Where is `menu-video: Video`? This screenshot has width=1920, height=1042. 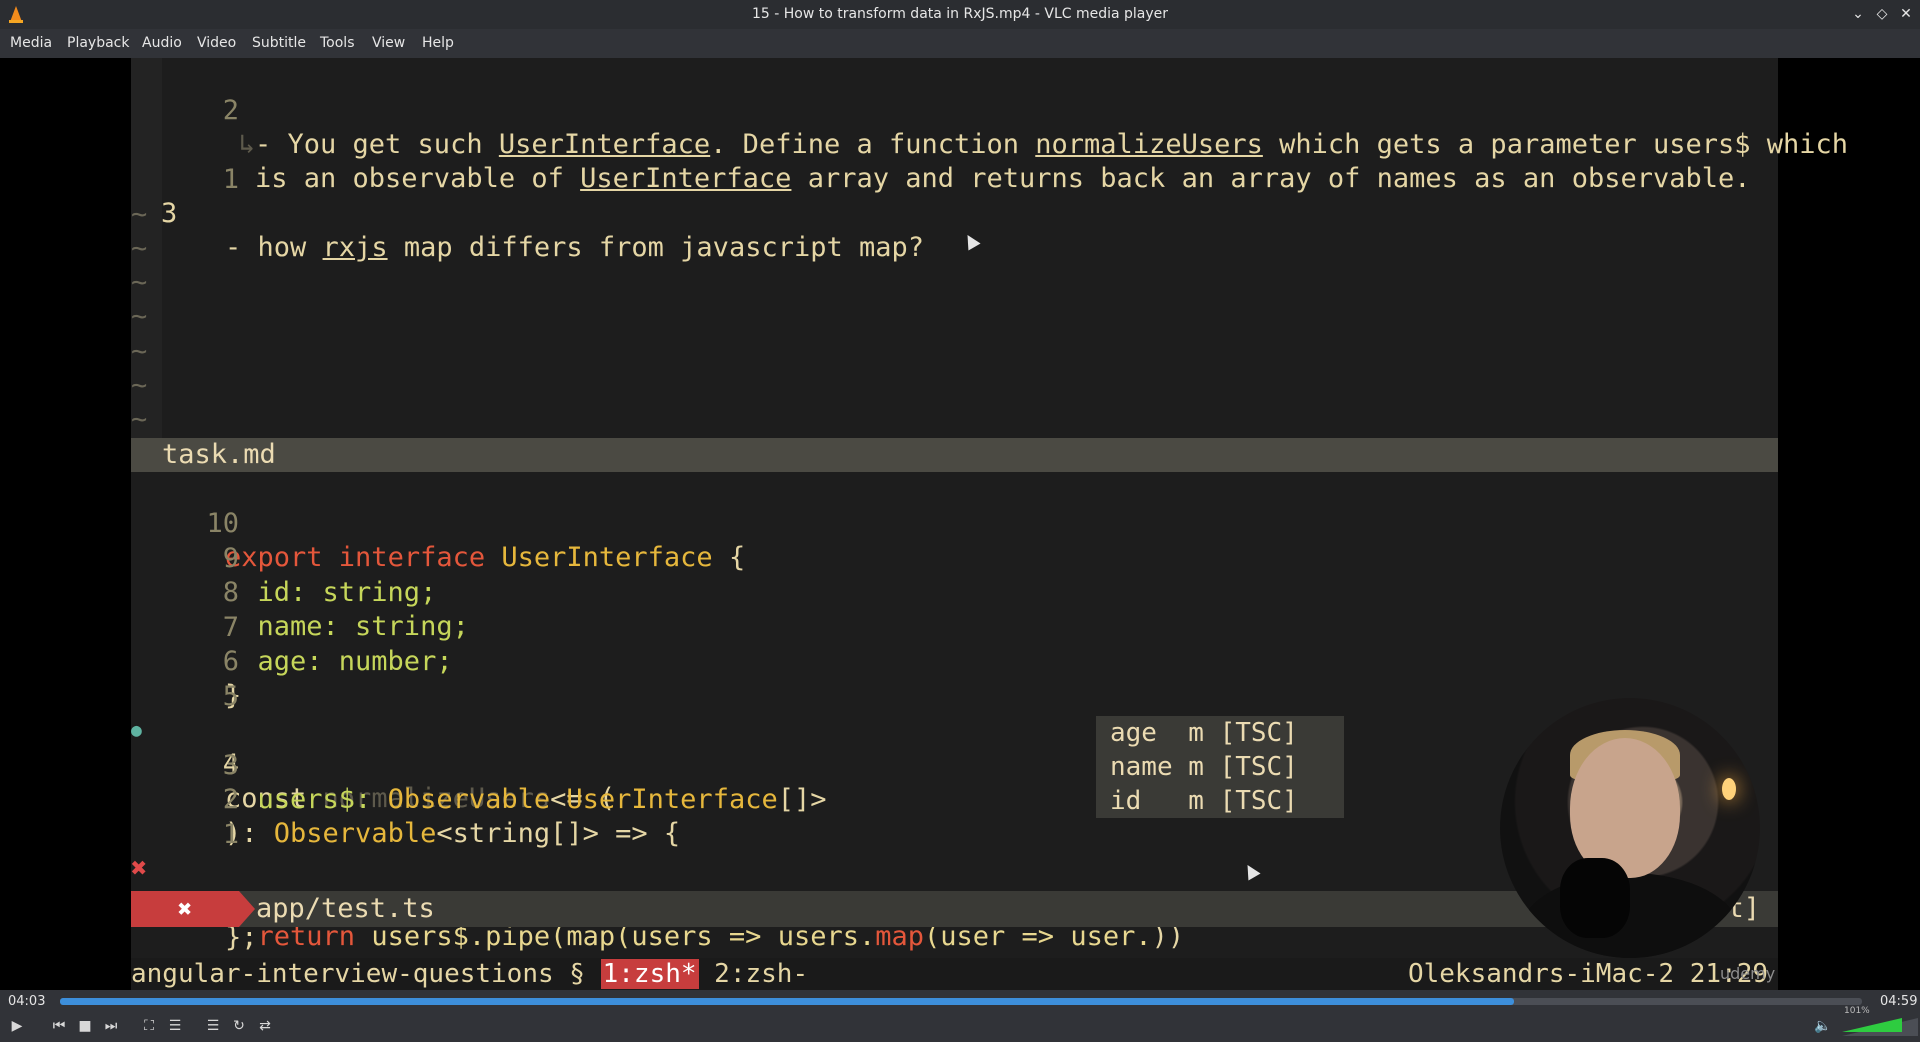 menu-video: Video is located at coordinates (216, 43).